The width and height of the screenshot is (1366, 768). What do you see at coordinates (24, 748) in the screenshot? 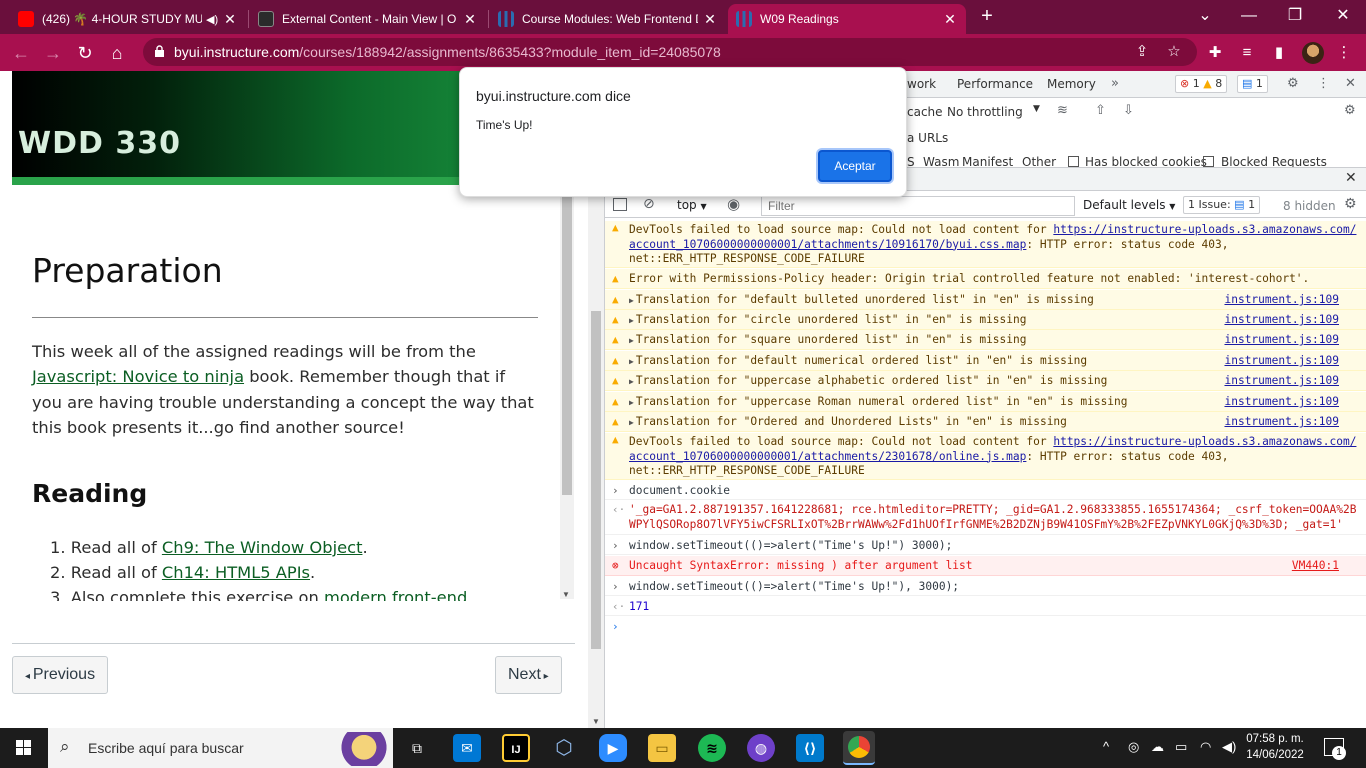
I see `windows-start-icon` at bounding box center [24, 748].